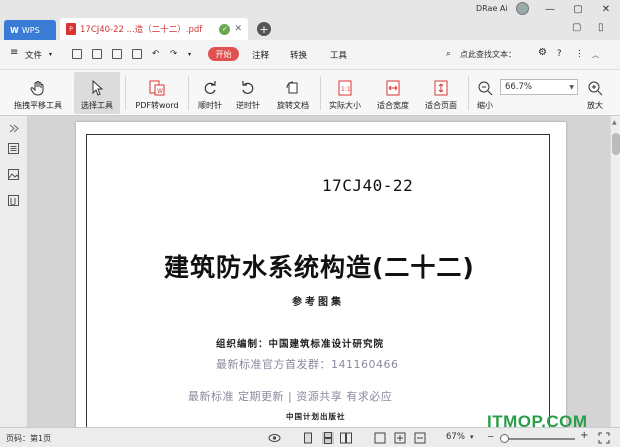 The image size is (620, 447). Describe the element at coordinates (298, 55) in the screenshot. I see `tab-convert: 转换` at that location.